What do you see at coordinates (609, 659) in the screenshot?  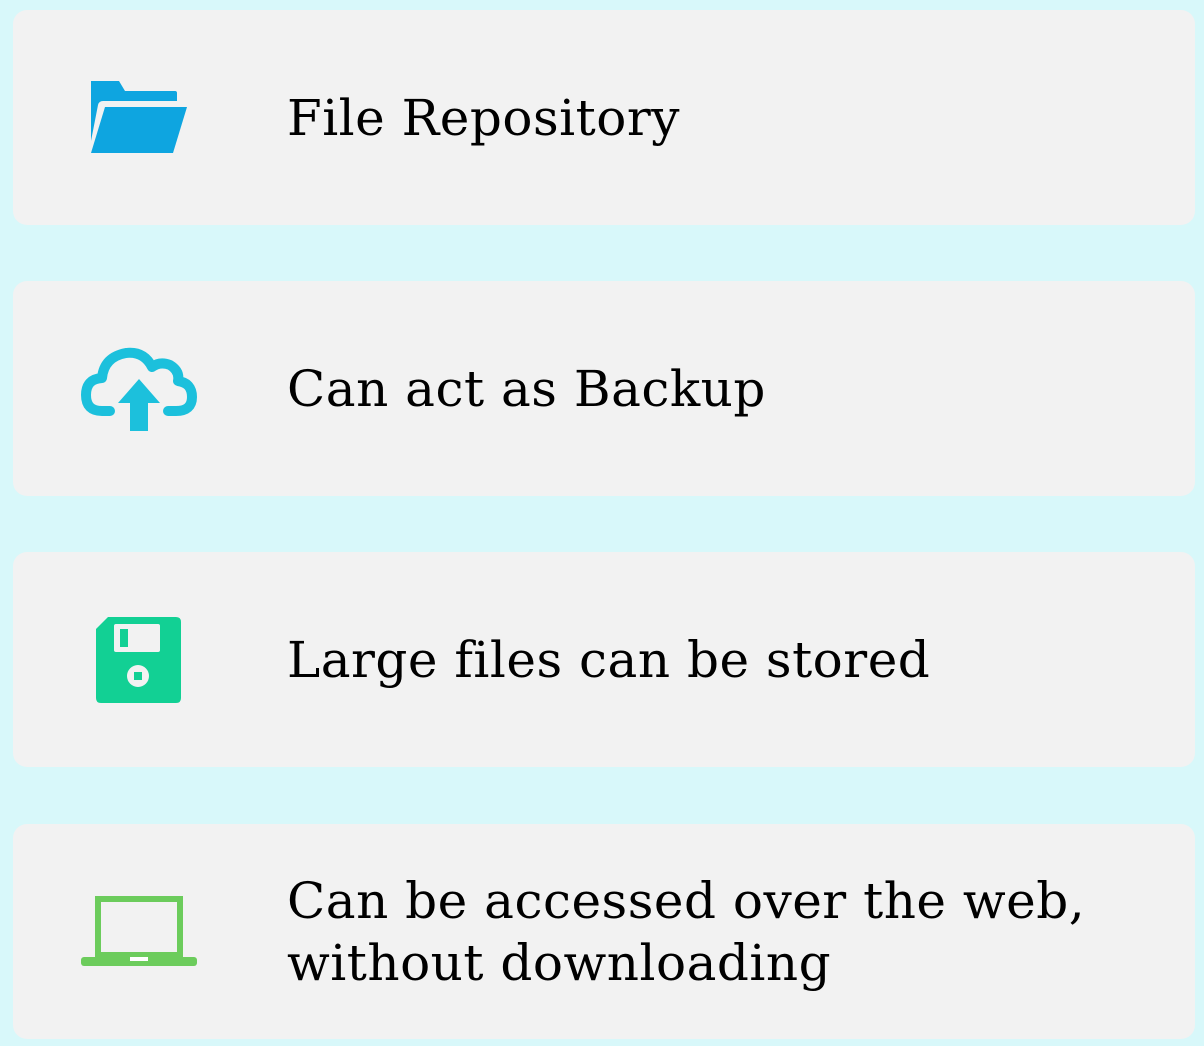 I see `feature-label: Large files can be stored` at bounding box center [609, 659].